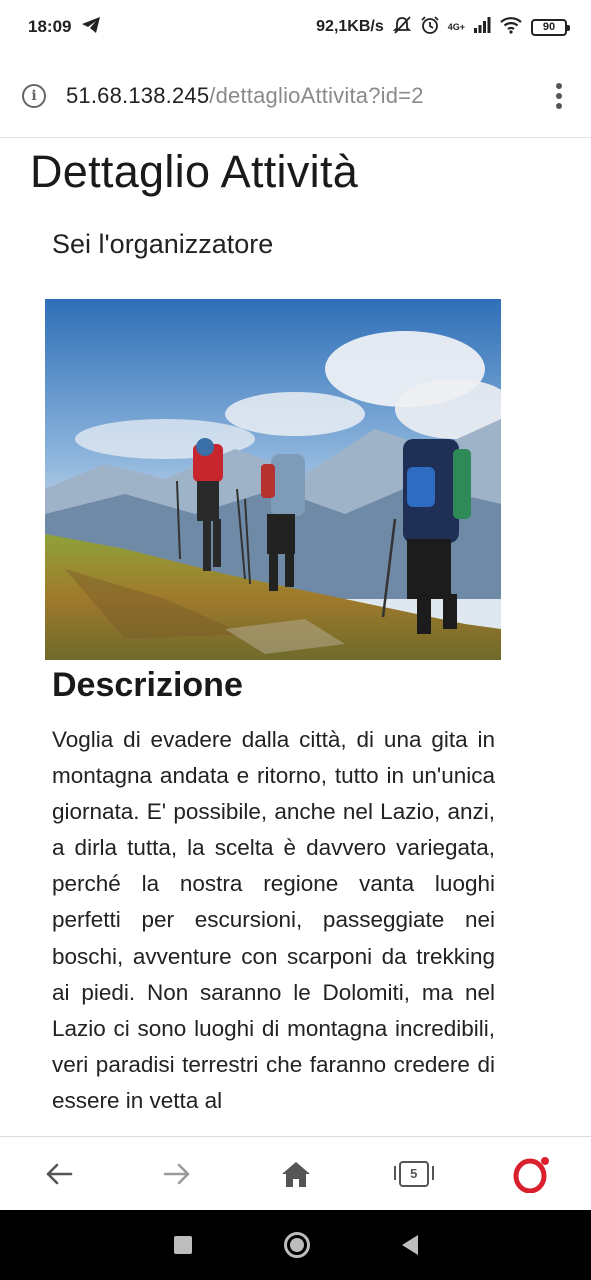 Image resolution: width=591 pixels, height=1280 pixels. I want to click on url-host: 51.68.138.245, so click(138, 95).